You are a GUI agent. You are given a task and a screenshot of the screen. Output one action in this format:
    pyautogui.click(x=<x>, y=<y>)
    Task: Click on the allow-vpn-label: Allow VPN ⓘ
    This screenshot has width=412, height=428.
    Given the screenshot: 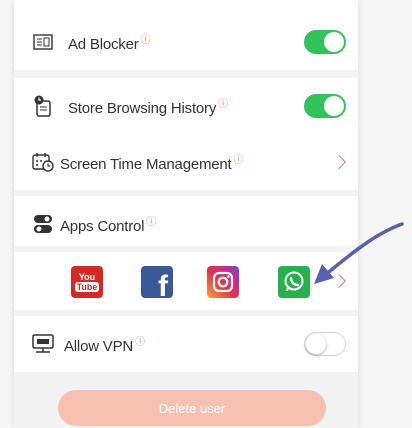 What is the action you would take?
    pyautogui.click(x=104, y=346)
    